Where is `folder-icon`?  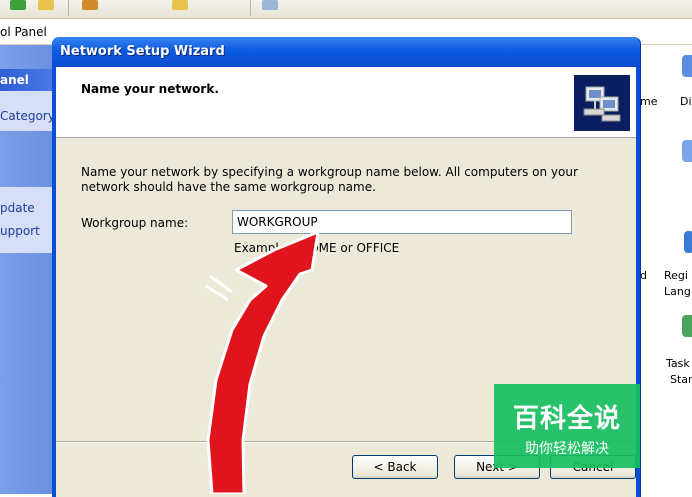
folder-icon is located at coordinates (46, 5).